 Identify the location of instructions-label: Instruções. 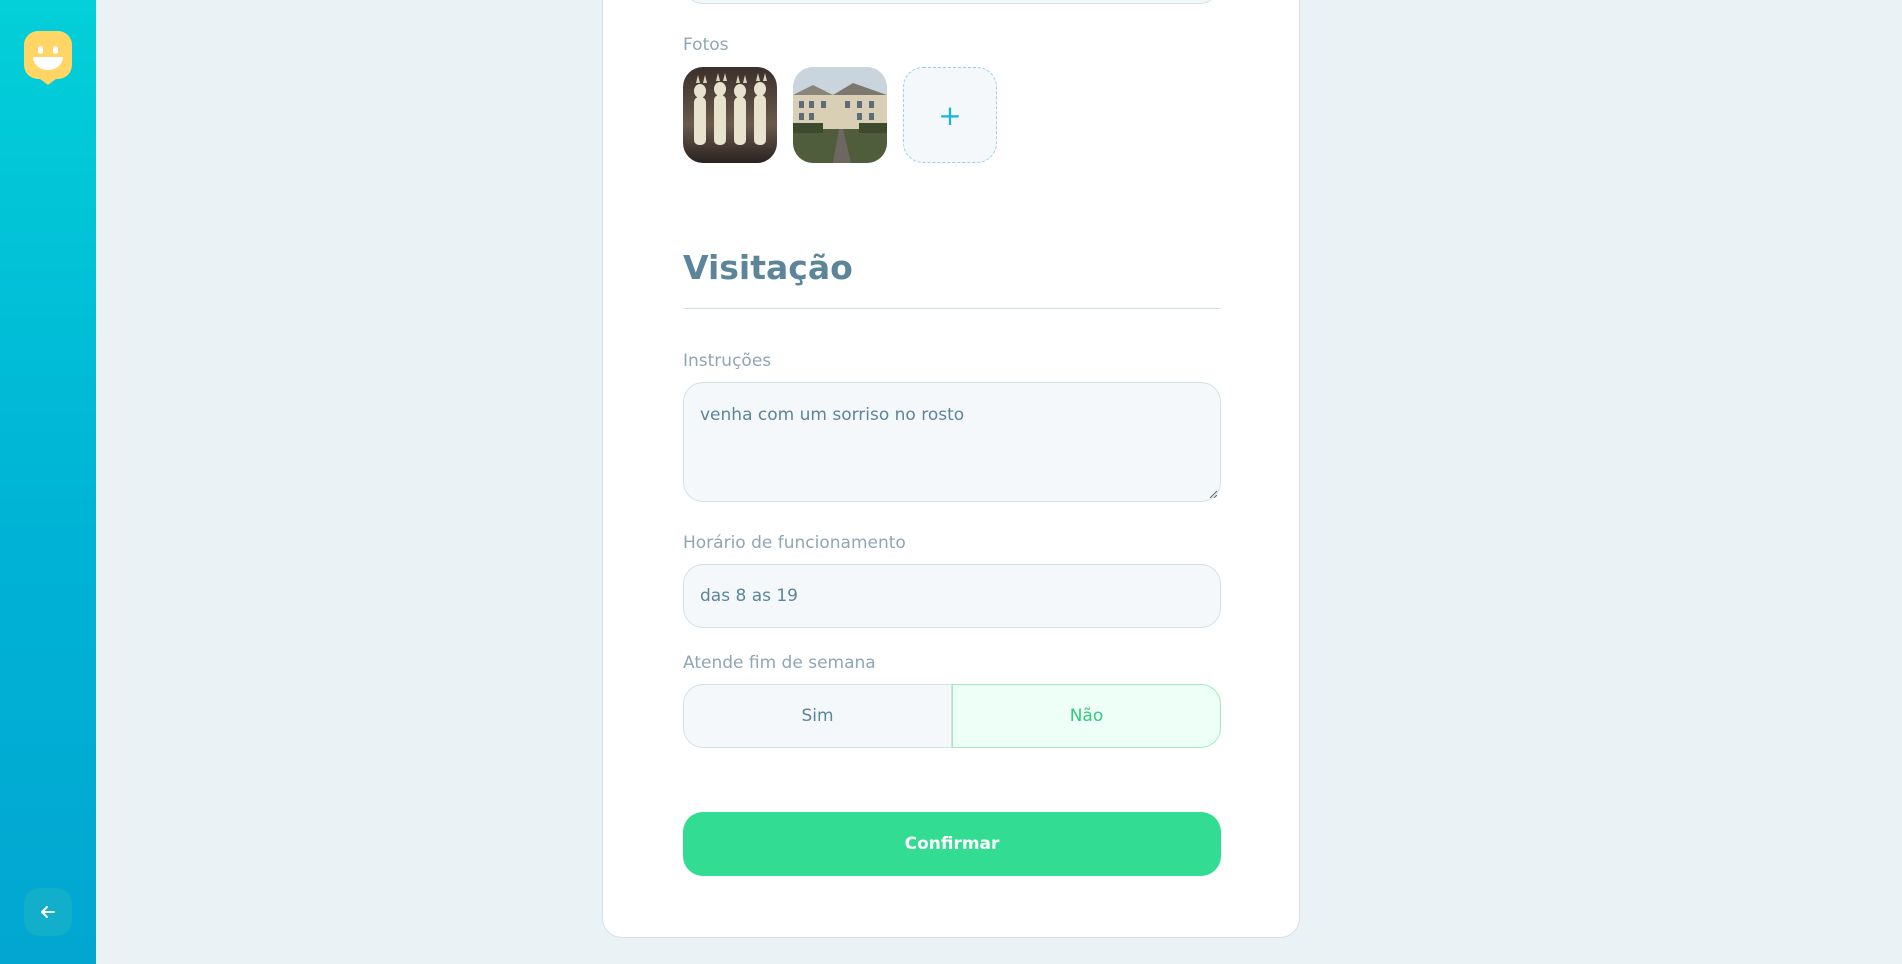
(727, 361).